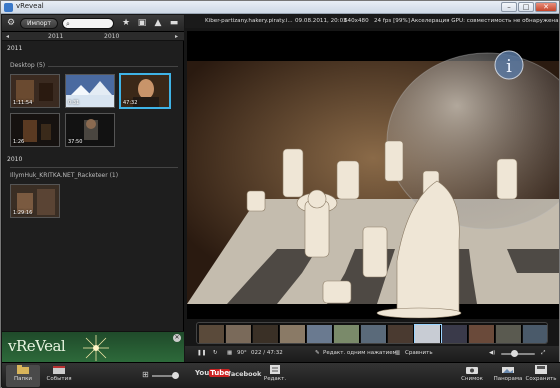 The width and height of the screenshot is (560, 388). I want to click on close-banner-icon: ✕, so click(177, 338).